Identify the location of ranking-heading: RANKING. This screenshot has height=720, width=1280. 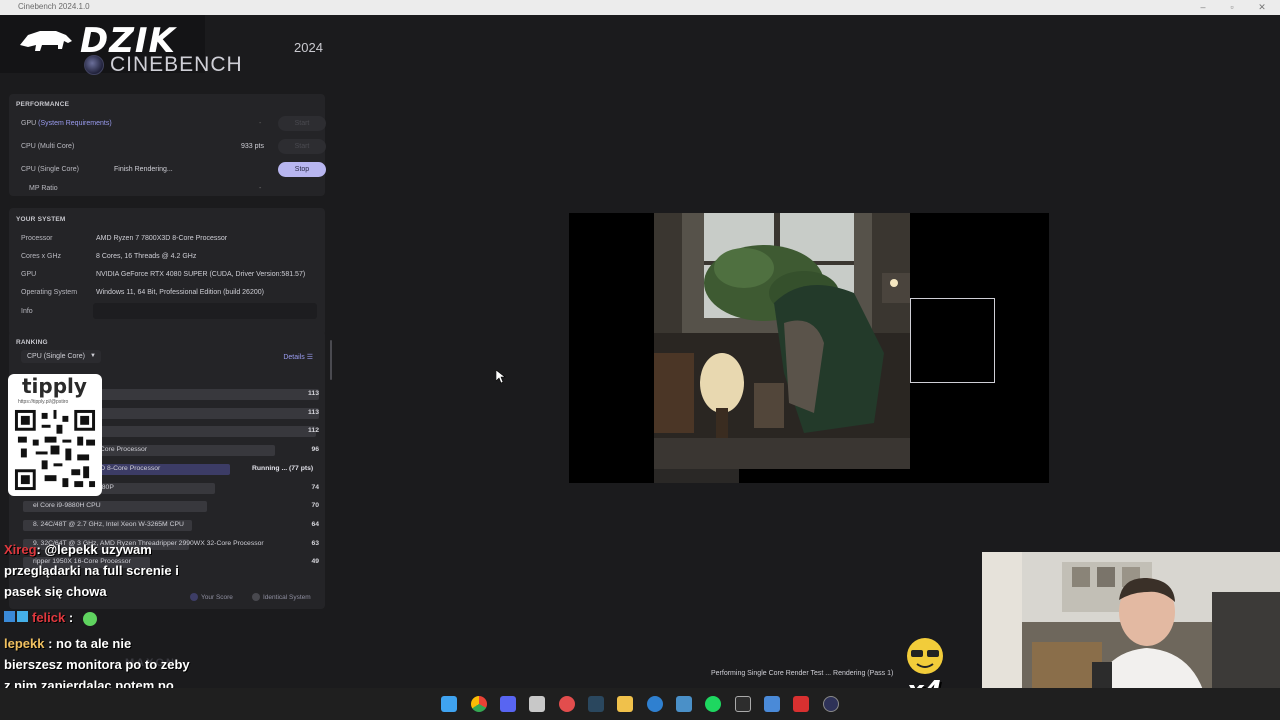
(32, 342).